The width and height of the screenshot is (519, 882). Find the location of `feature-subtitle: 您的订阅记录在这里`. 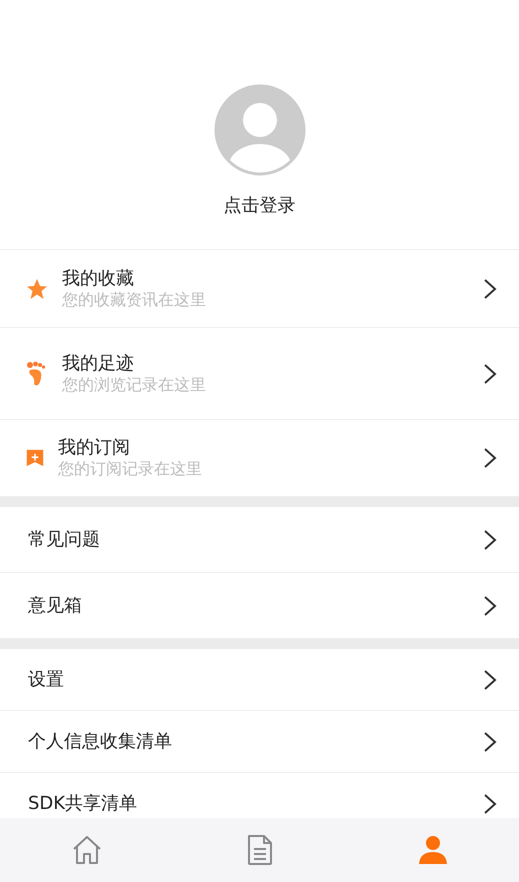

feature-subtitle: 您的订阅记录在这里 is located at coordinates (130, 469).